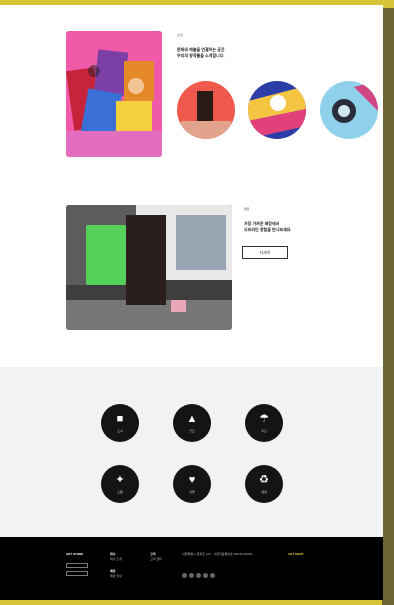 The image size is (394, 605). What do you see at coordinates (120, 492) in the screenshot?
I see `service-label: 소품` at bounding box center [120, 492].